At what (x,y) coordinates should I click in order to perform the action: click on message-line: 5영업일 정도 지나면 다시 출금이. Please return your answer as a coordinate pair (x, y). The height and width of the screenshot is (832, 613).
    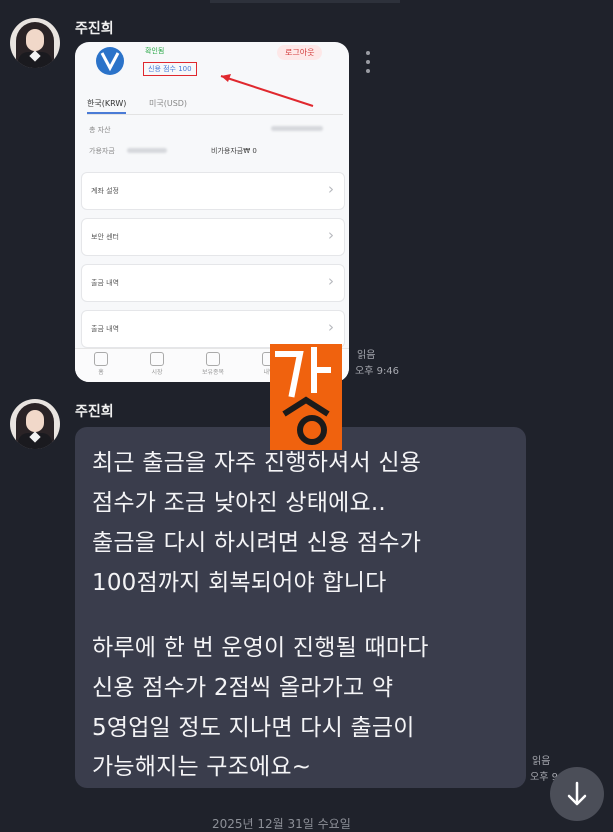
    Looking at the image, I should click on (253, 728).